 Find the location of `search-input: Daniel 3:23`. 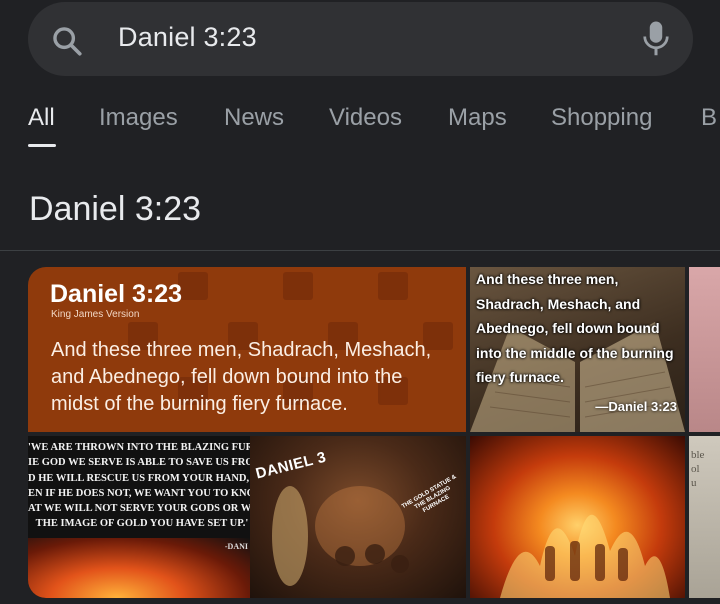

search-input: Daniel 3:23 is located at coordinates (187, 37).